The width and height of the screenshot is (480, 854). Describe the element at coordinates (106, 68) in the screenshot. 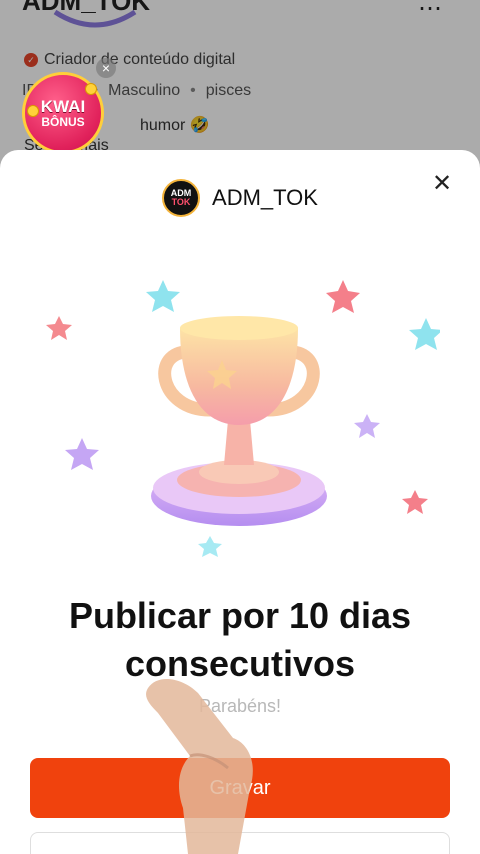

I see `bonus-close-icon: ×` at that location.